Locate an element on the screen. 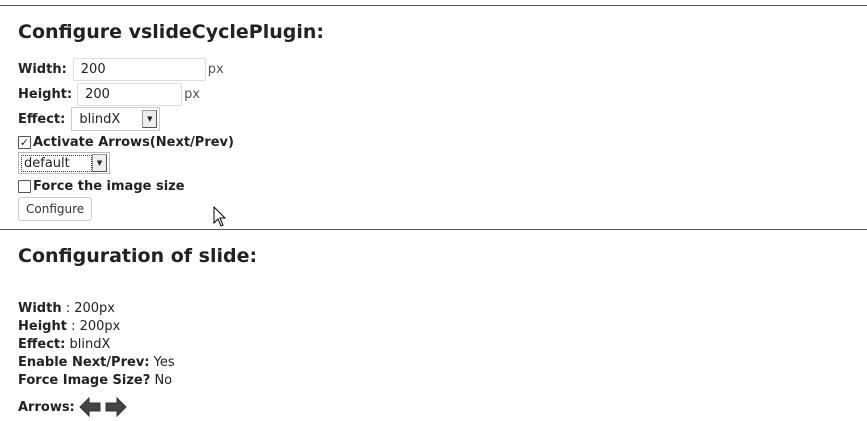 This screenshot has height=421, width=867. width-input: 200 is located at coordinates (139, 69).